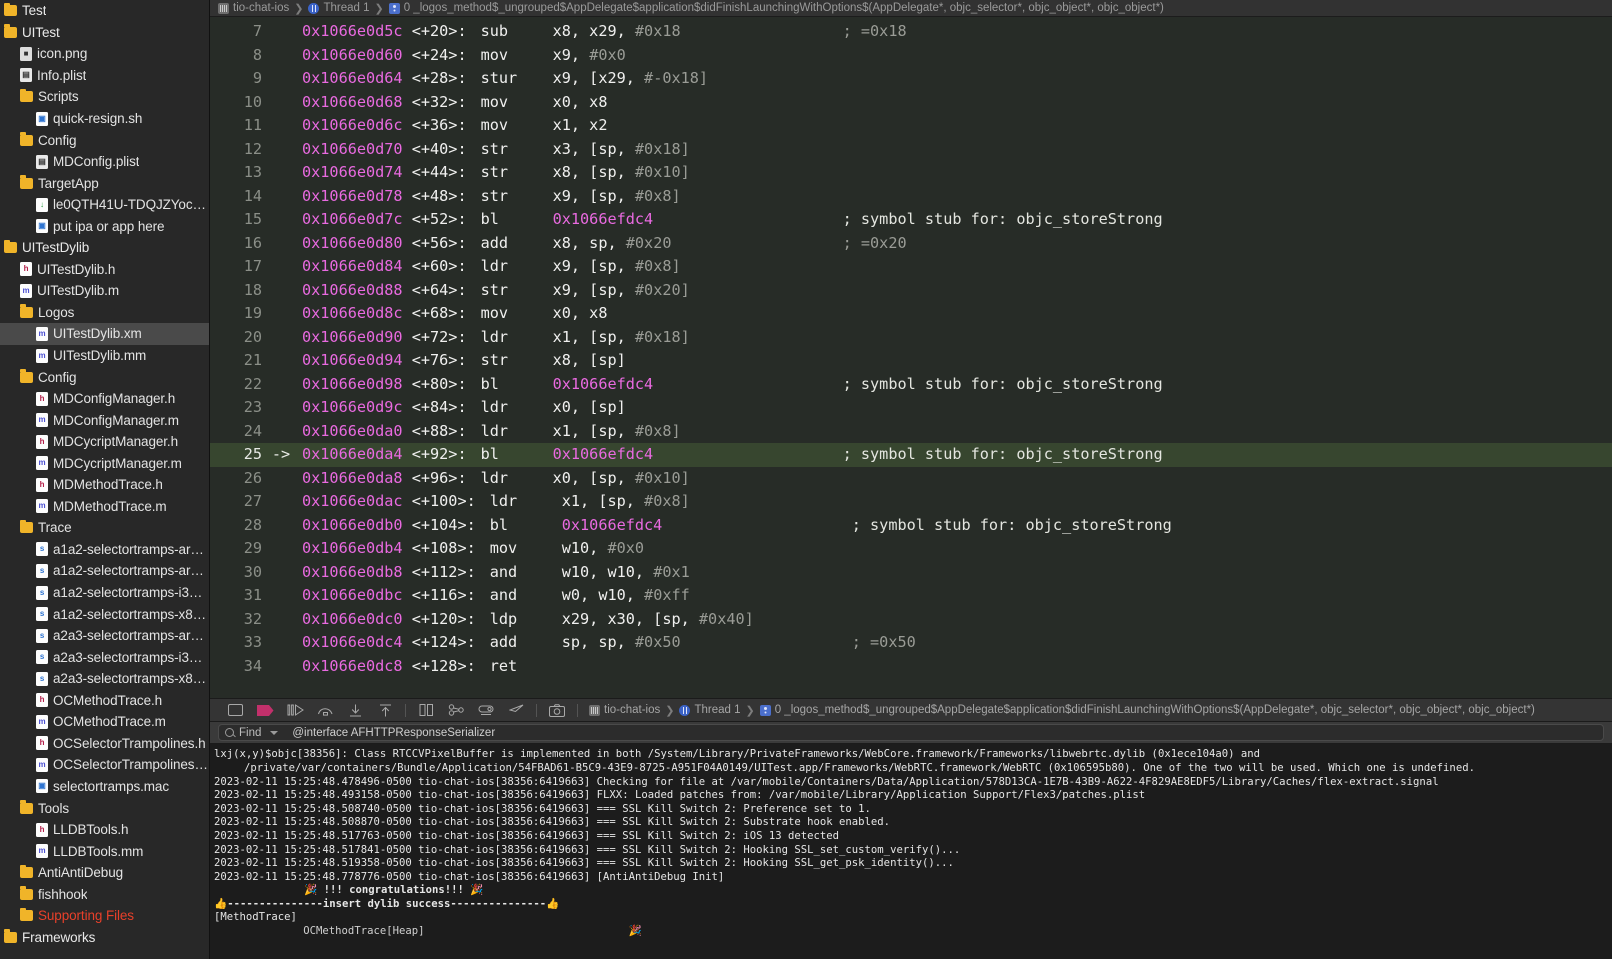  What do you see at coordinates (911, 197) in the screenshot?
I see `disassembly-row: 14 0x1066e0d78 <+48>: str x9, [sp, #0x8]` at bounding box center [911, 197].